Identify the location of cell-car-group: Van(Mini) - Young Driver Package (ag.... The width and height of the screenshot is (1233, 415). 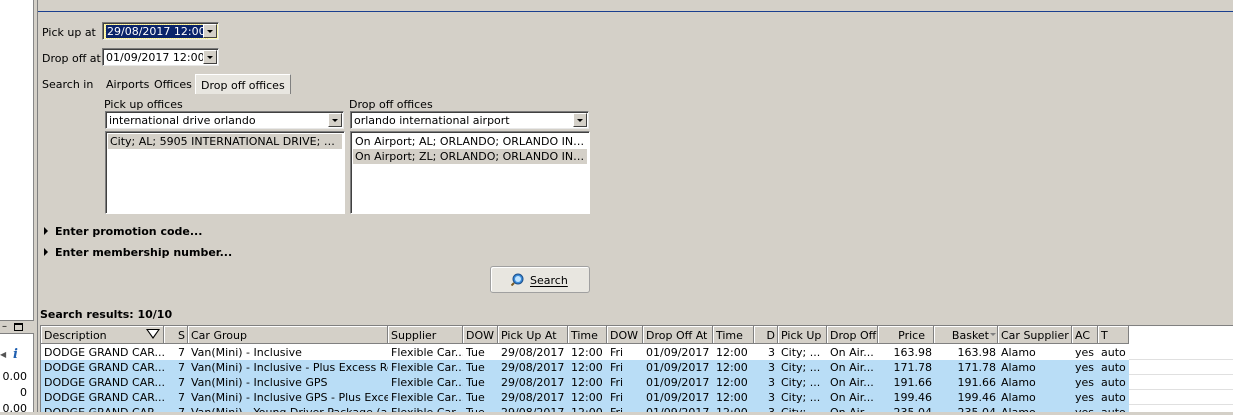
(288, 408).